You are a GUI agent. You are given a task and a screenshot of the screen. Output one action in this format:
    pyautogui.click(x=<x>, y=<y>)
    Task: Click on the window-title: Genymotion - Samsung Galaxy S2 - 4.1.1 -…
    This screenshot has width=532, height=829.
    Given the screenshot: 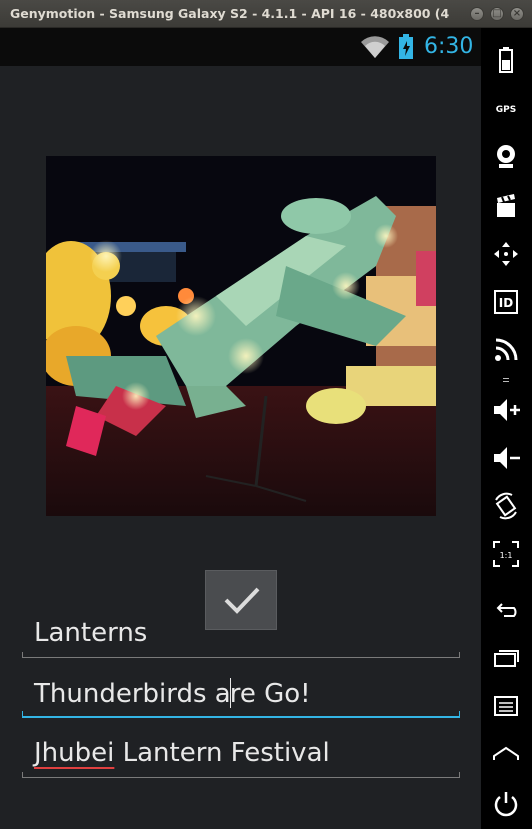 What is the action you would take?
    pyautogui.click(x=230, y=13)
    